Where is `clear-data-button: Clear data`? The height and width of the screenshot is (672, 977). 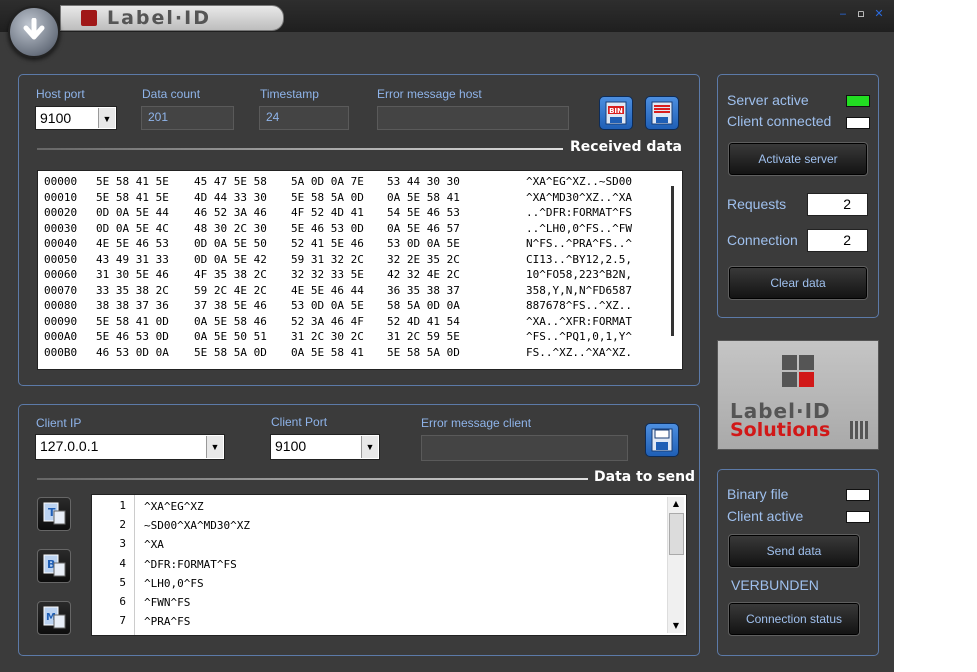 clear-data-button: Clear data is located at coordinates (798, 283).